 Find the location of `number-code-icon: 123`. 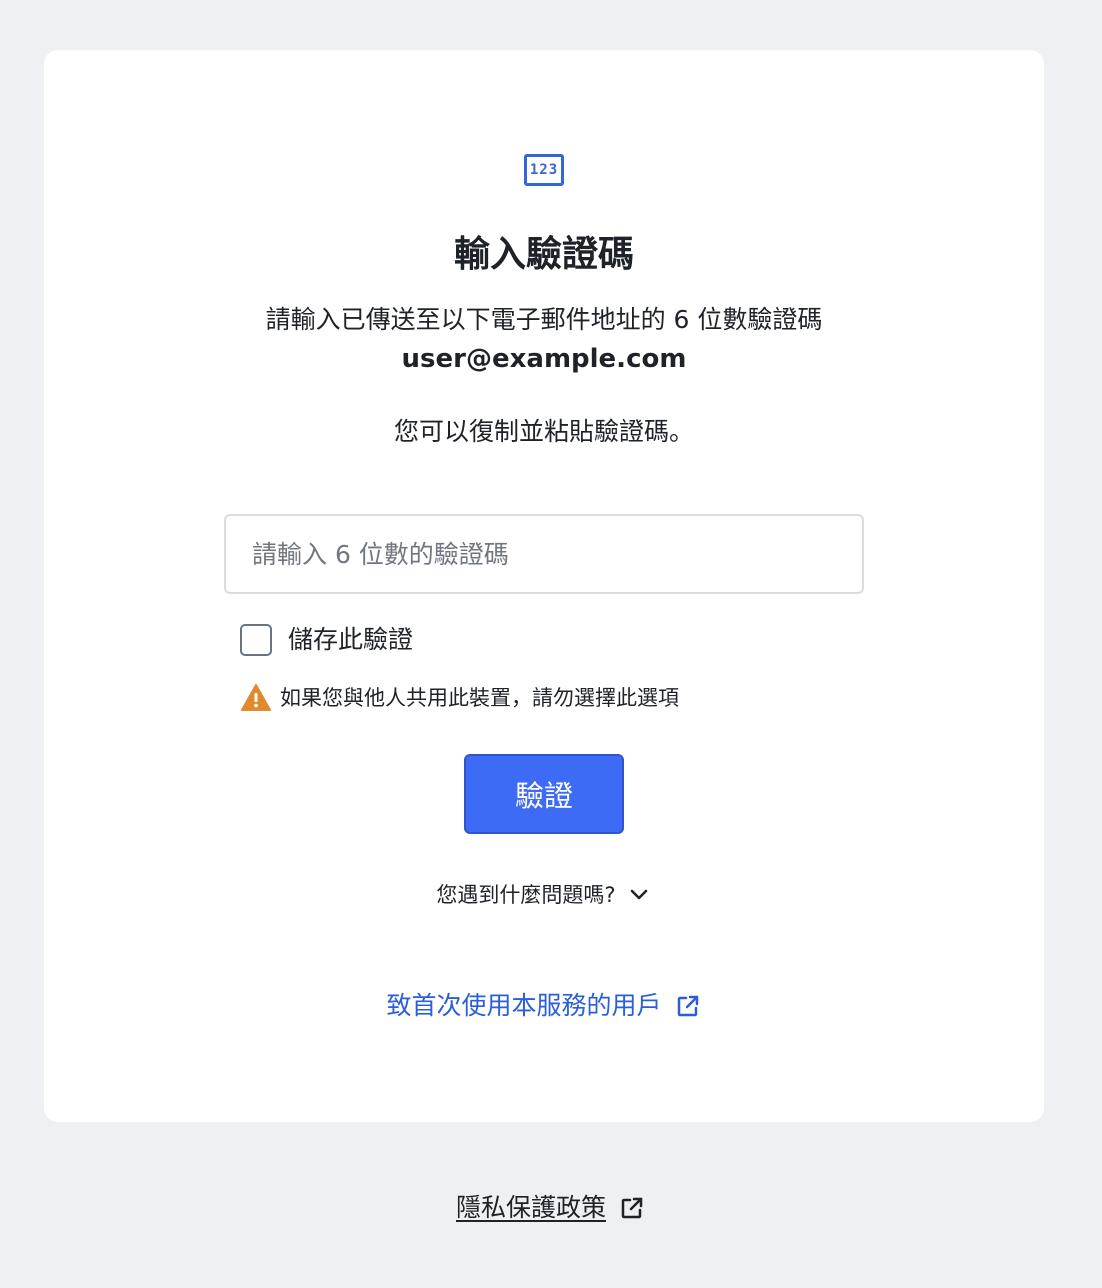

number-code-icon: 123 is located at coordinates (544, 170).